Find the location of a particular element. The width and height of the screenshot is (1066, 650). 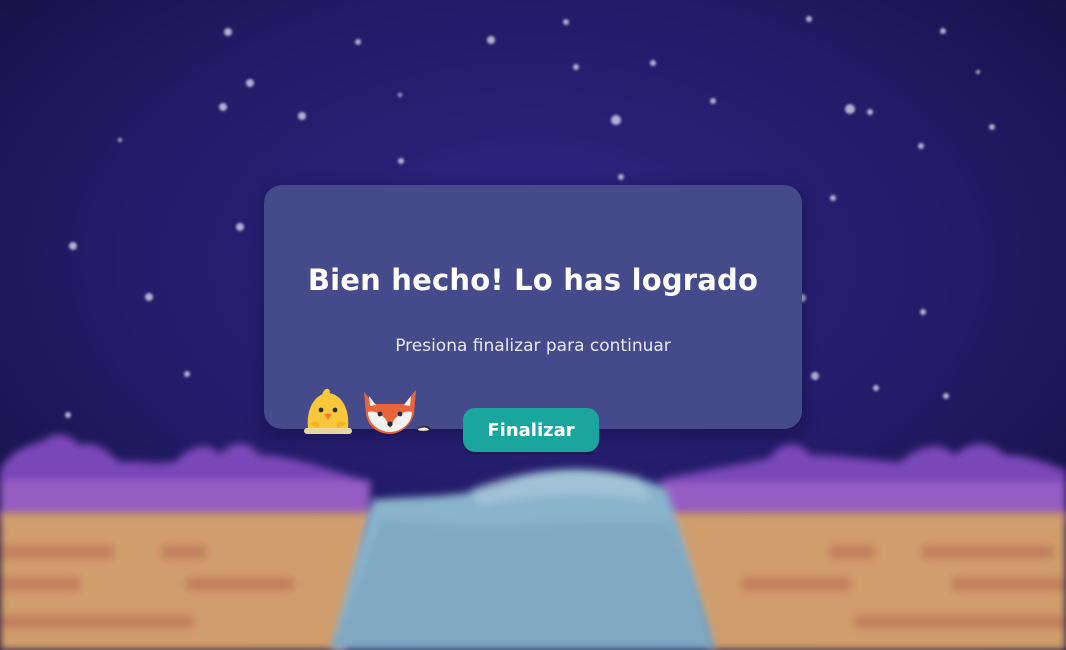

fox-icon is located at coordinates (397, 412).